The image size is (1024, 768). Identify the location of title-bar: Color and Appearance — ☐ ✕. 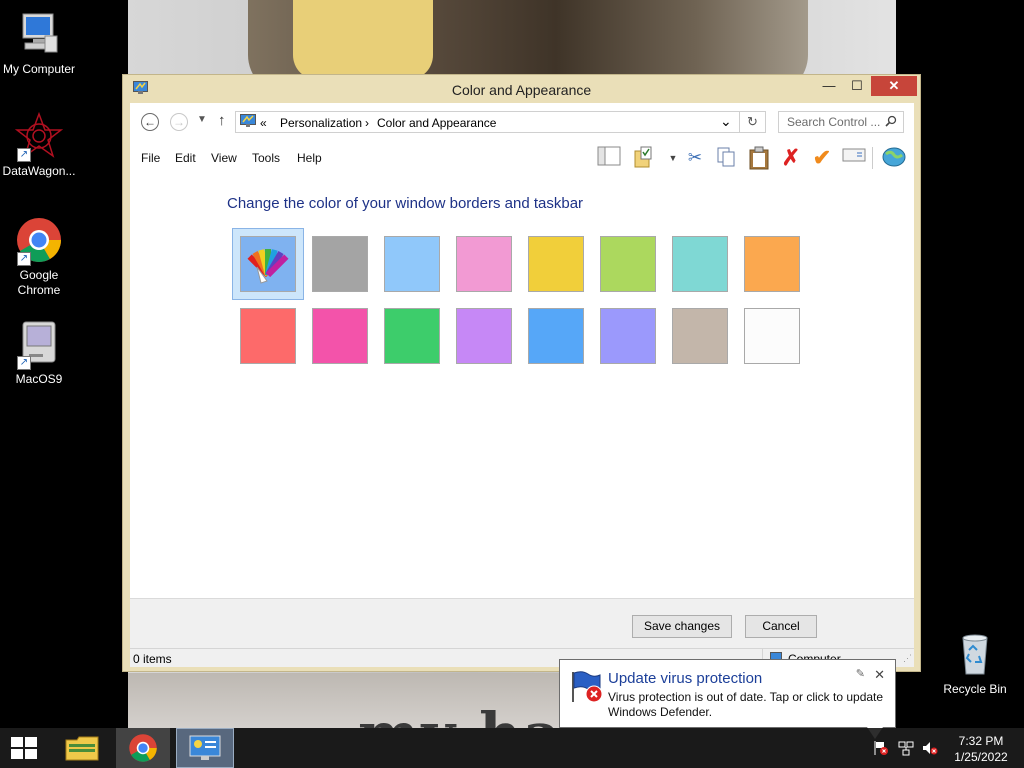
(521, 89).